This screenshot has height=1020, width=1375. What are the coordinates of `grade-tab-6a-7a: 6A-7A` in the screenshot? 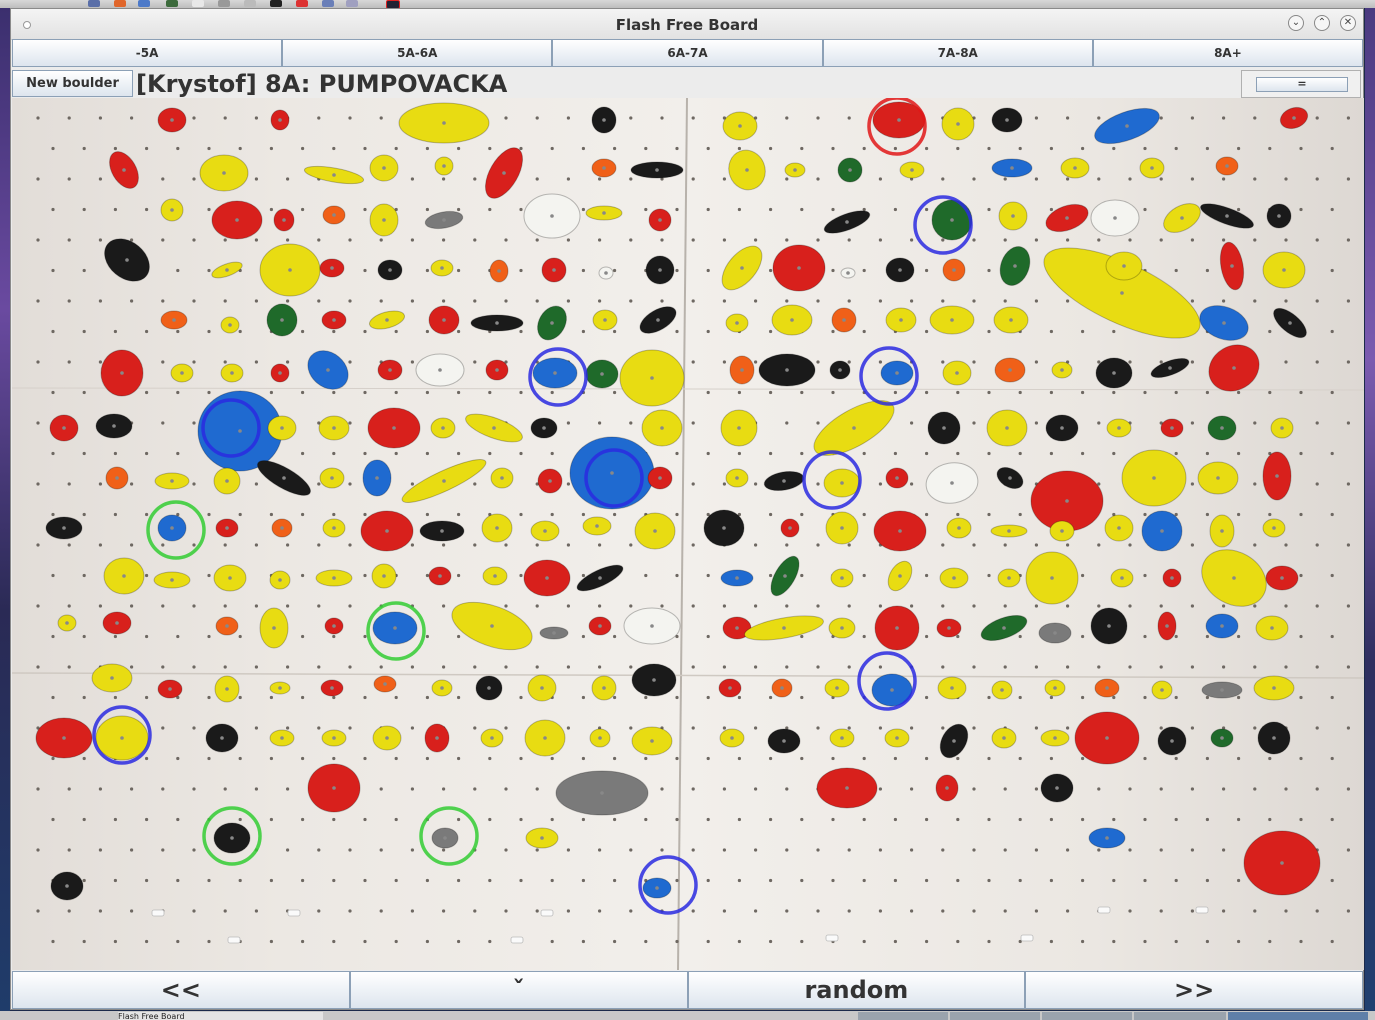 It's located at (687, 53).